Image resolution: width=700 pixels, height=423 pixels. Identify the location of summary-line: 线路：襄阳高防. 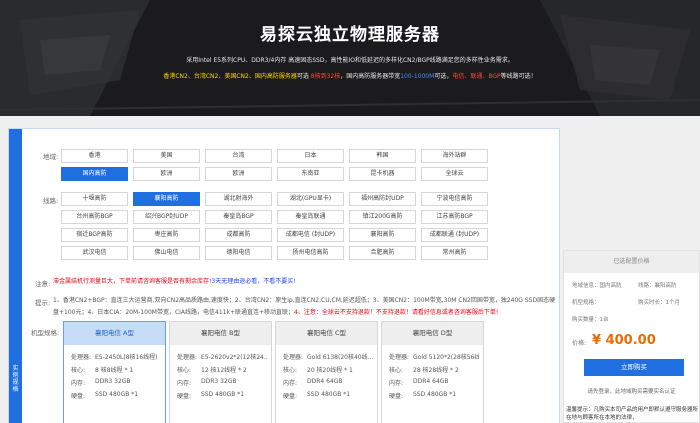
(657, 286).